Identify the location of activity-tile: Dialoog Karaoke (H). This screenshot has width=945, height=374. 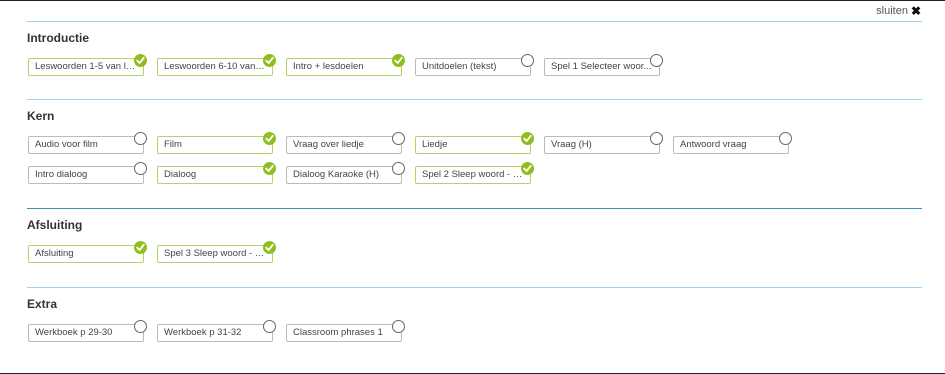
(344, 175).